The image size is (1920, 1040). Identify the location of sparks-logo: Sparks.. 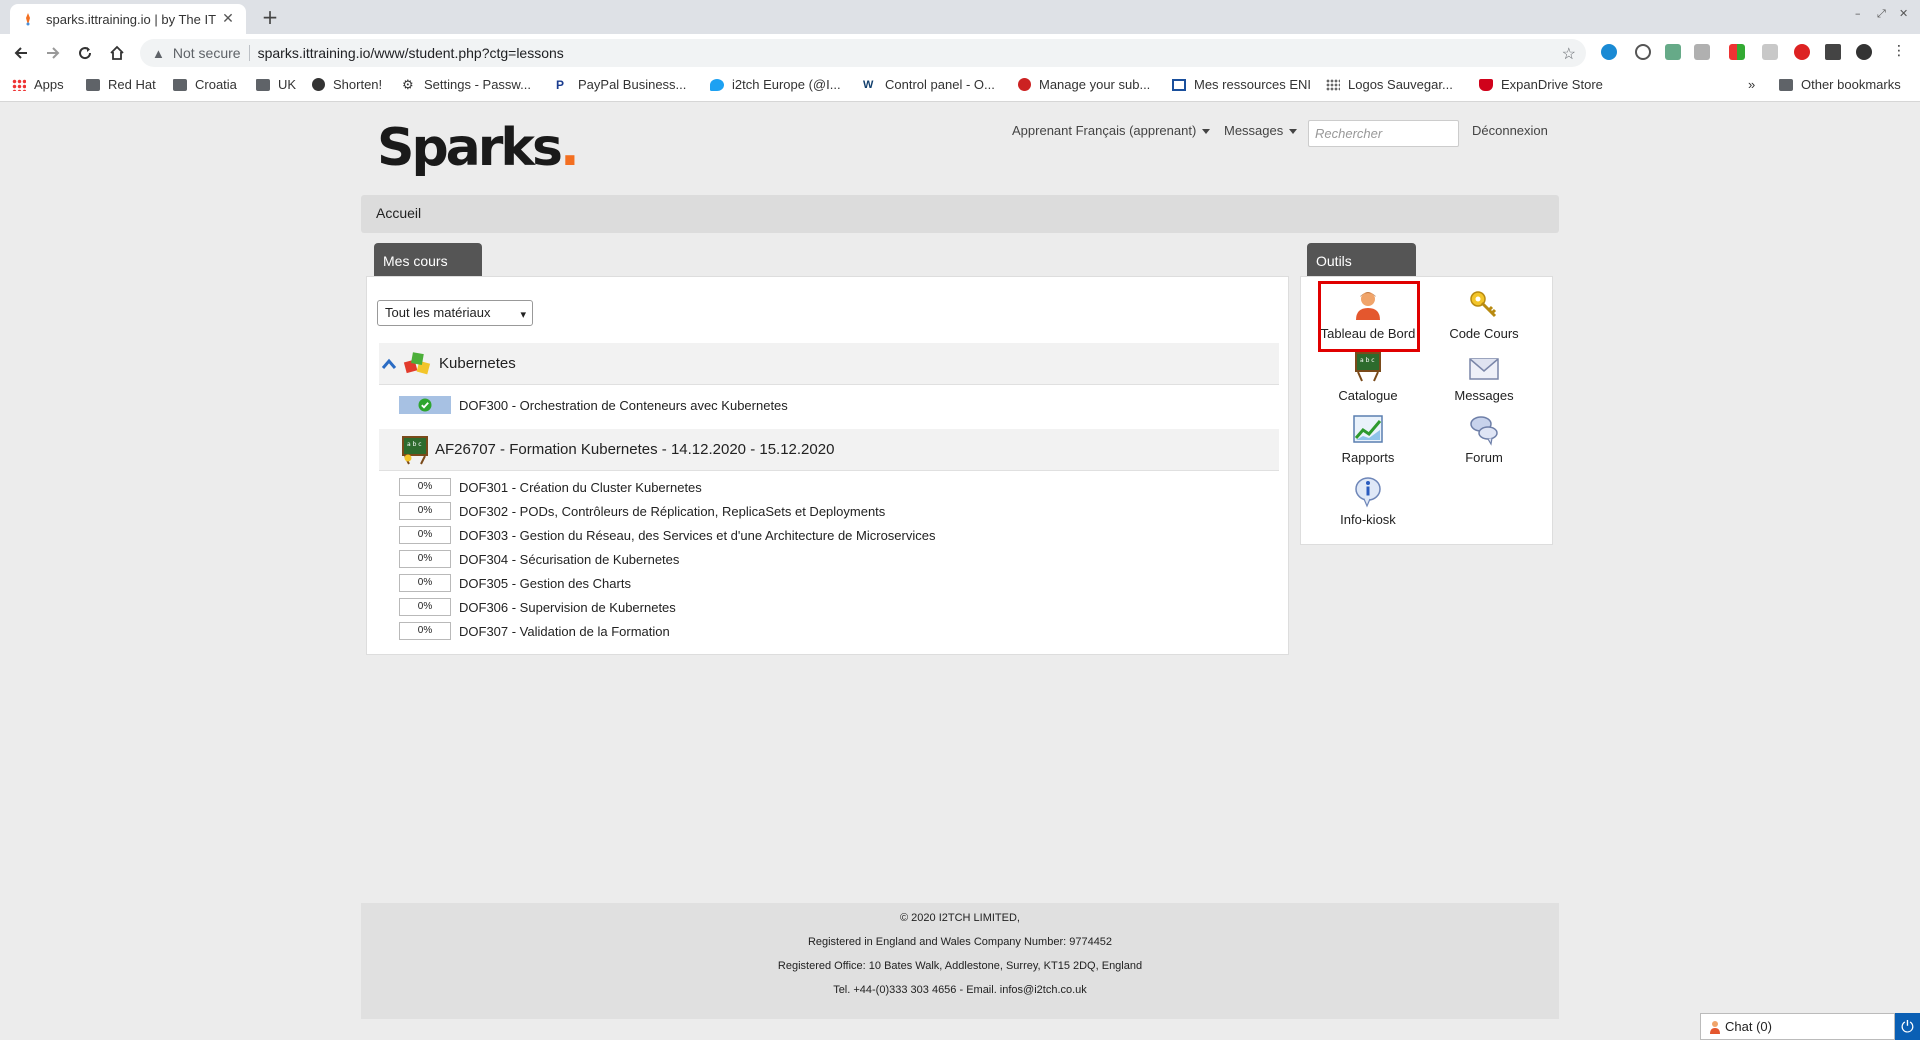
(478, 148).